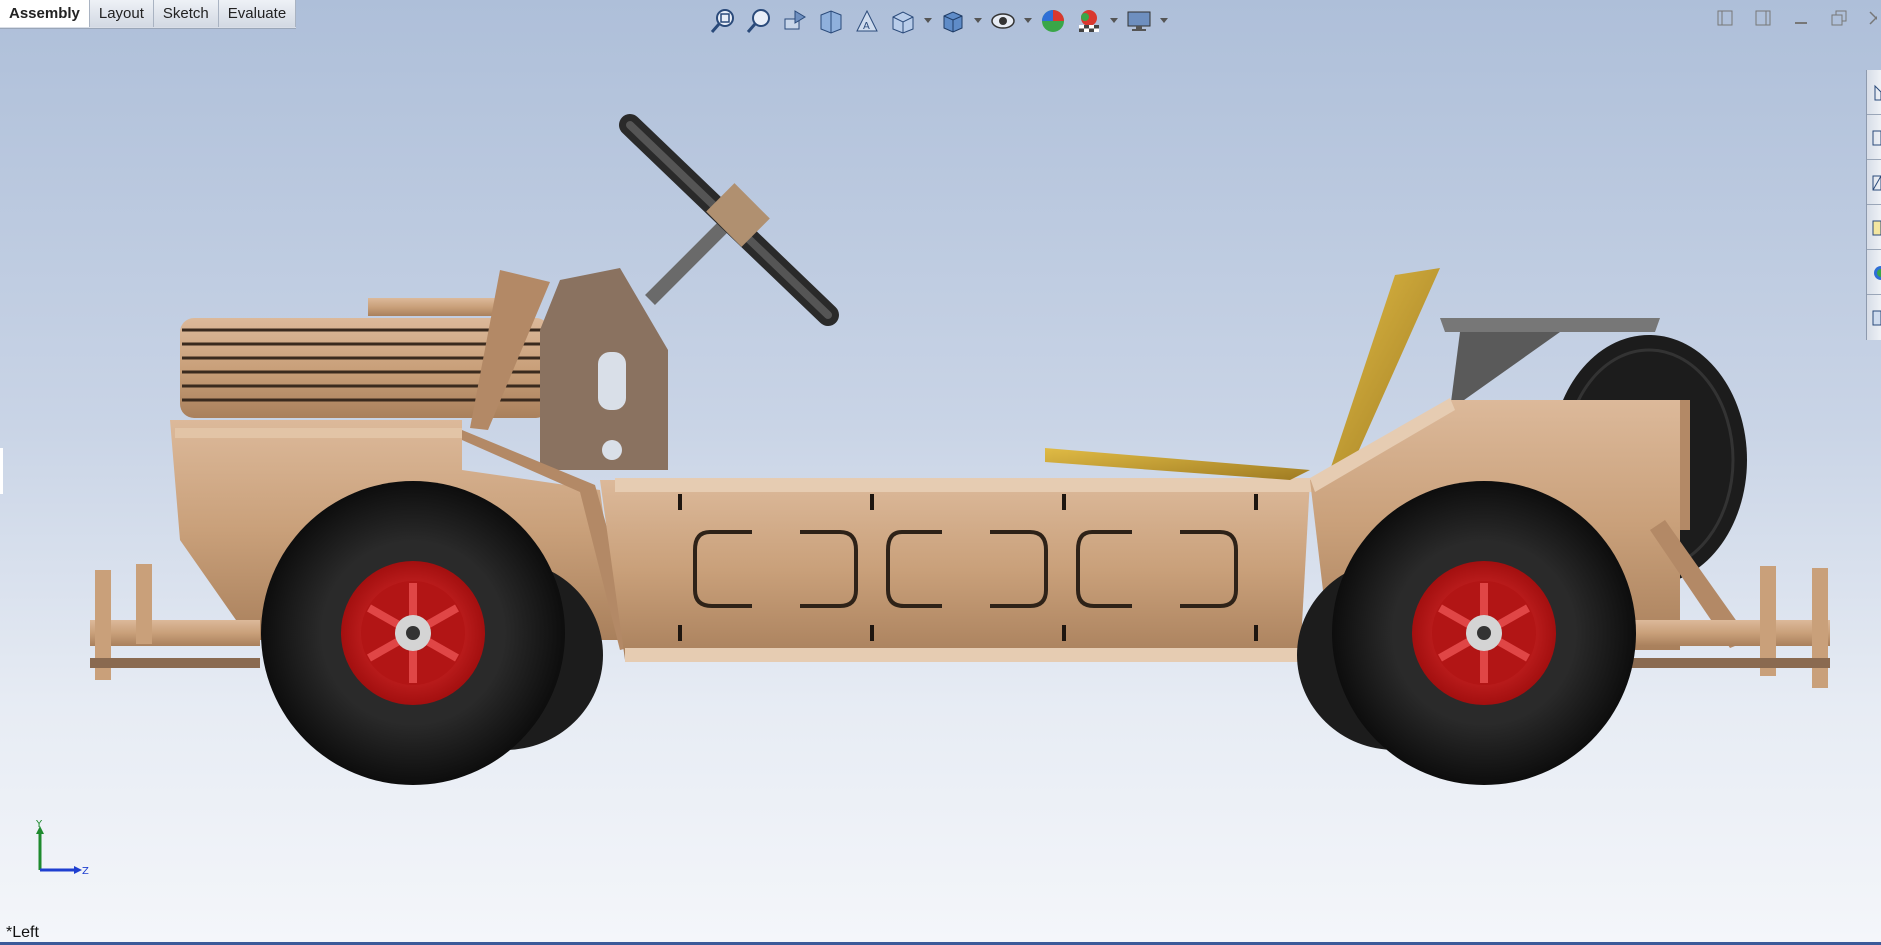  Describe the element at coordinates (85, 871) in the screenshot. I see `triad-z-label: Z` at that location.